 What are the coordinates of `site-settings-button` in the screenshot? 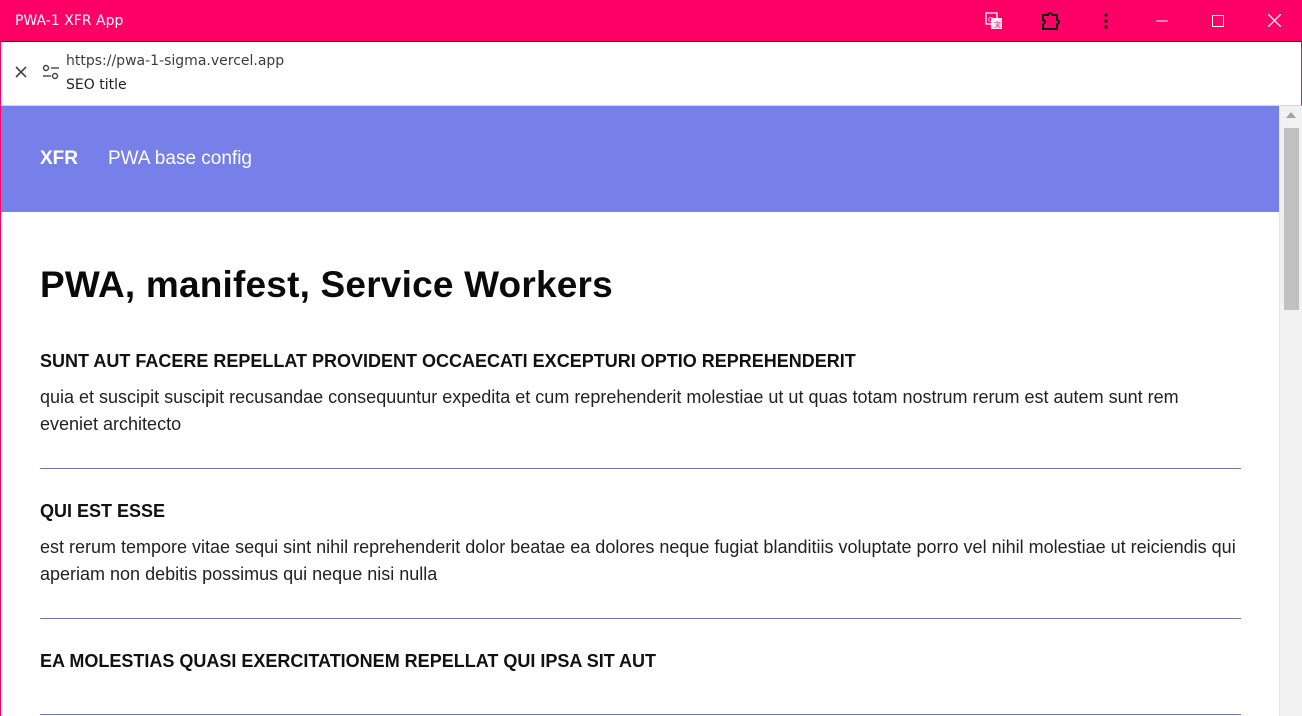 It's located at (51, 74).